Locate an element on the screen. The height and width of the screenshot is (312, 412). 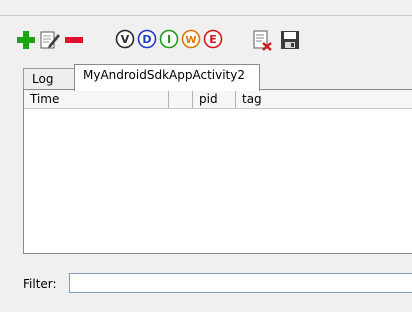
verbose-filter-button: V is located at coordinates (125, 39).